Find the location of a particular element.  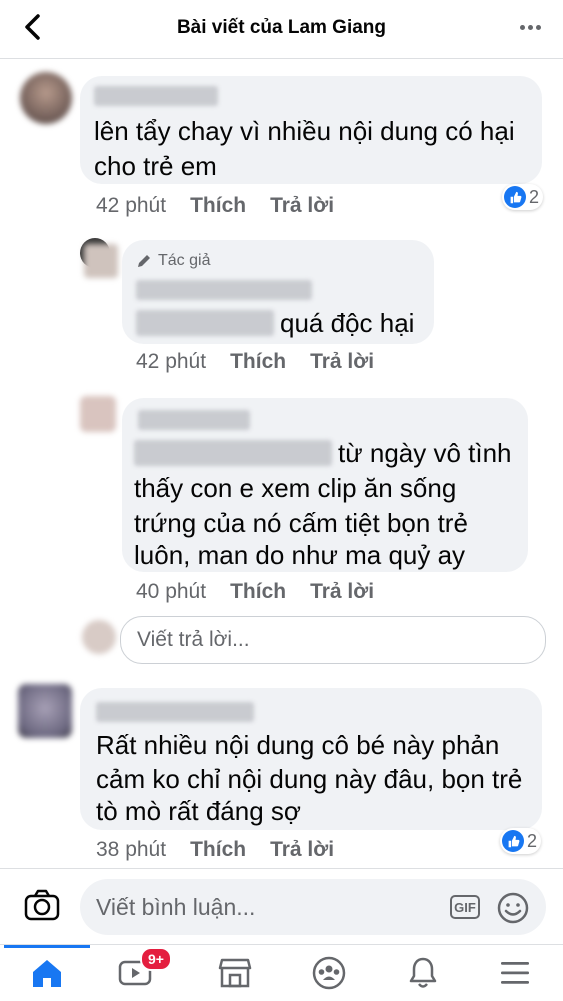

comment-text-line: cảm ko chỉ nội dung này đâu, bọn trẻ is located at coordinates (309, 779).